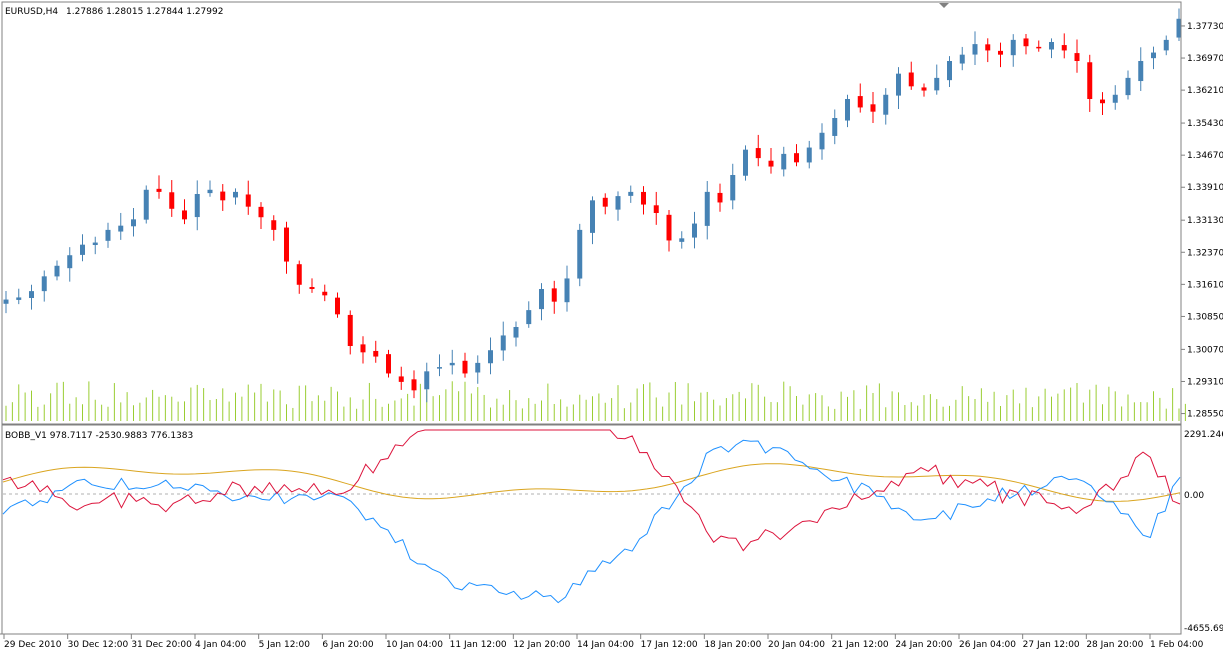 The height and width of the screenshot is (653, 1223). I want to click on price-tick-label: 1.29310, so click(1205, 382).